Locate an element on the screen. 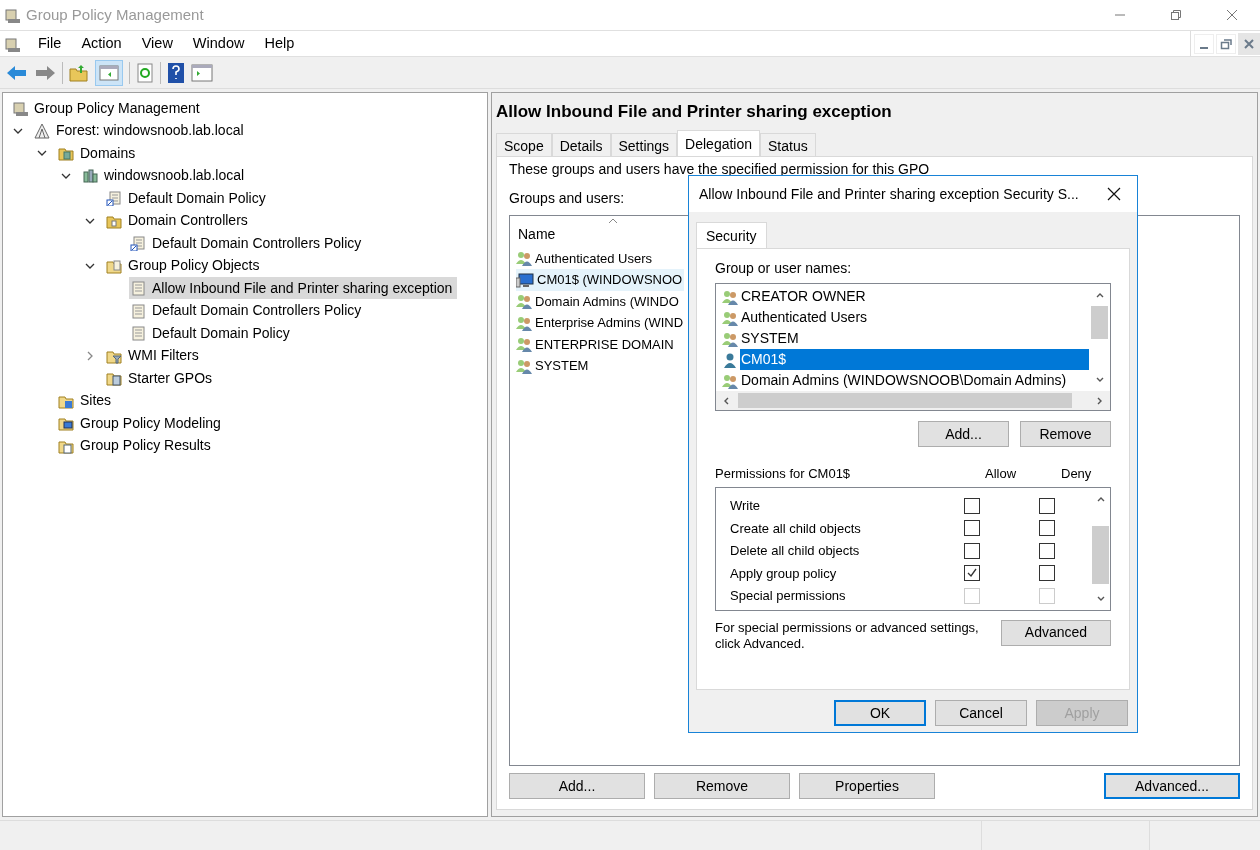 This screenshot has height=850, width=1260. name-item: CREATOR OWNER is located at coordinates (914, 296).